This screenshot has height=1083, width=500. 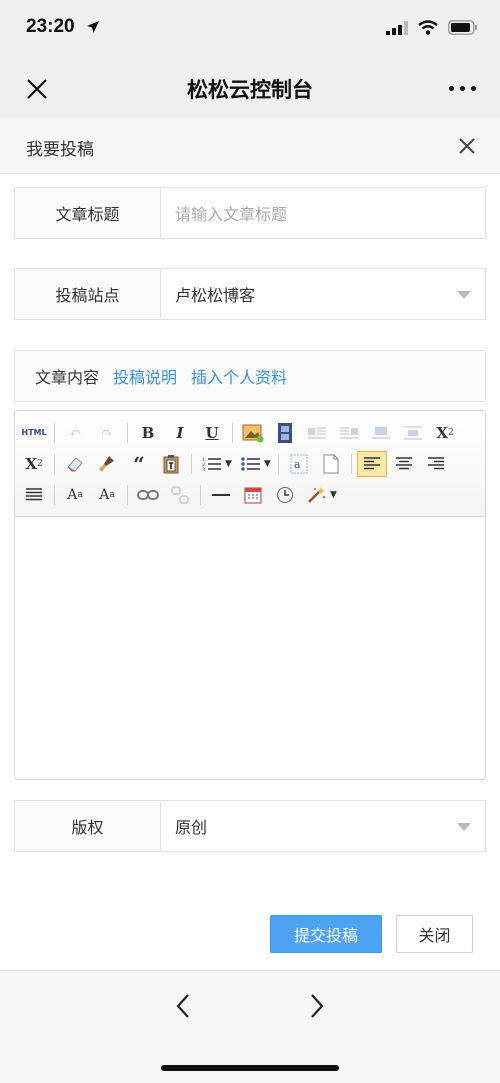 I want to click on copyright-field: 版权 原创, so click(x=250, y=826).